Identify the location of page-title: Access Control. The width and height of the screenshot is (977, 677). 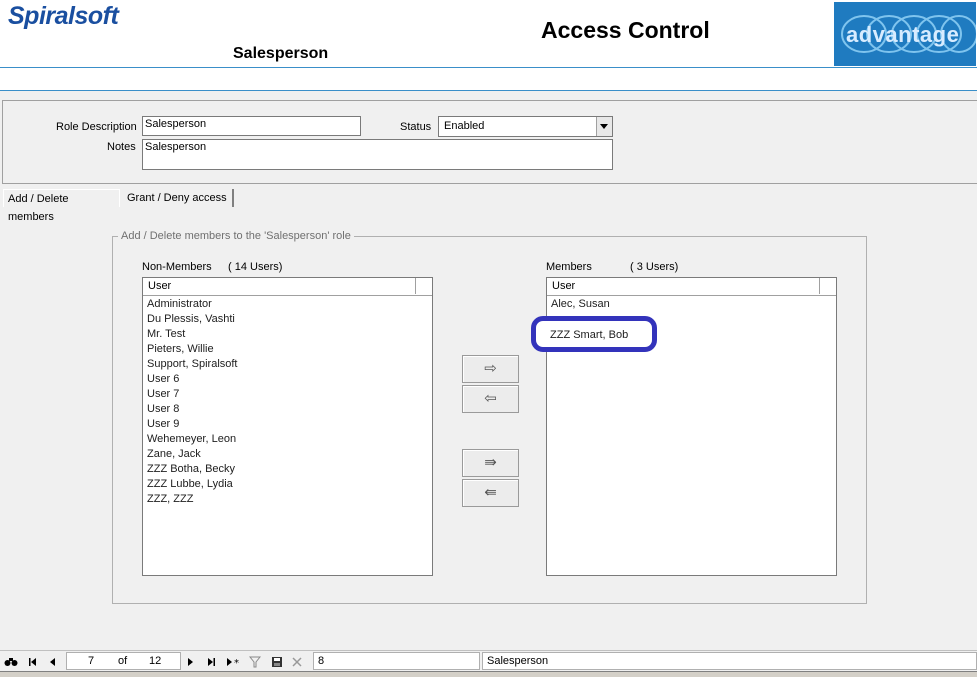
(625, 30).